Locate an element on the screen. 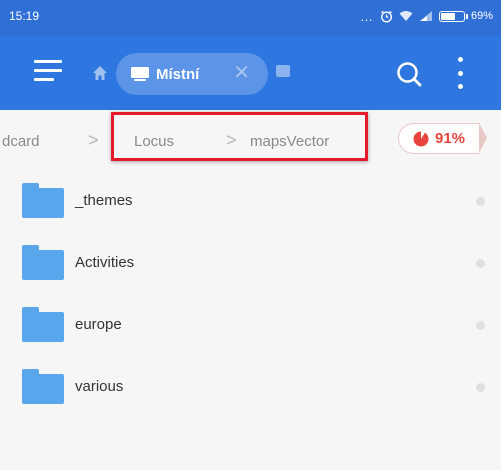 This screenshot has width=501, height=470. badge-arrow is located at coordinates (483, 138).